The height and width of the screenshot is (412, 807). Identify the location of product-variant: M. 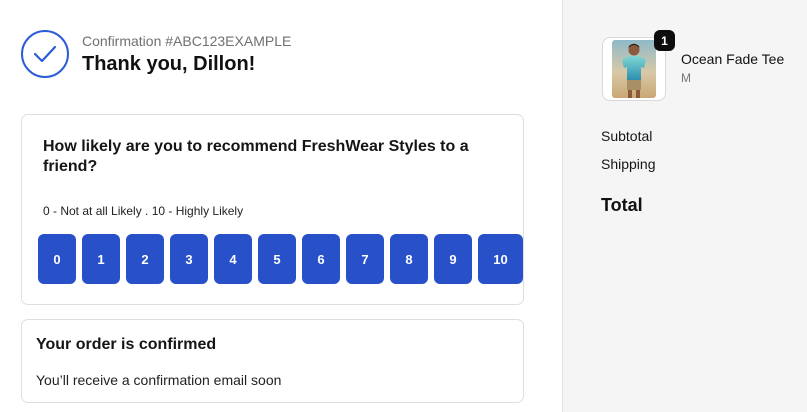
(686, 78).